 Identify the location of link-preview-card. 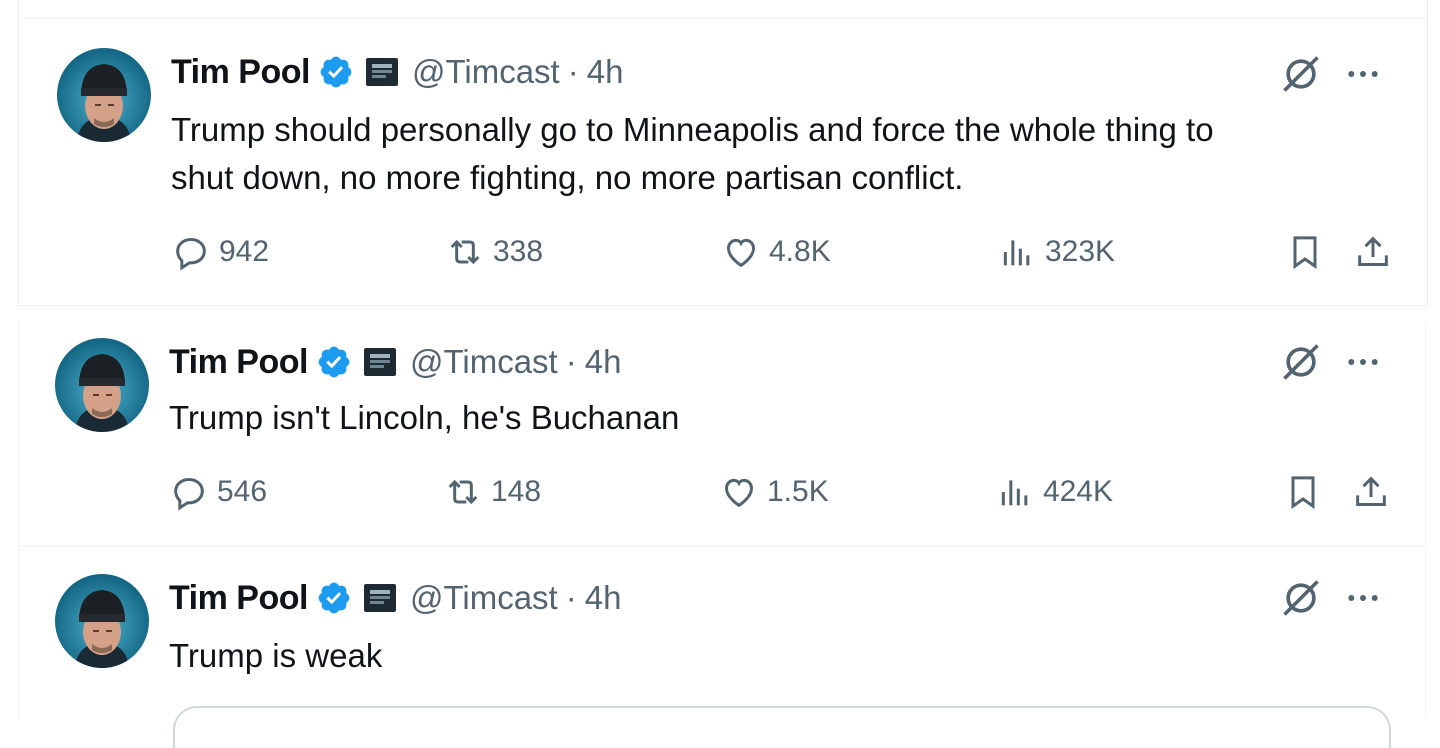
(782, 727).